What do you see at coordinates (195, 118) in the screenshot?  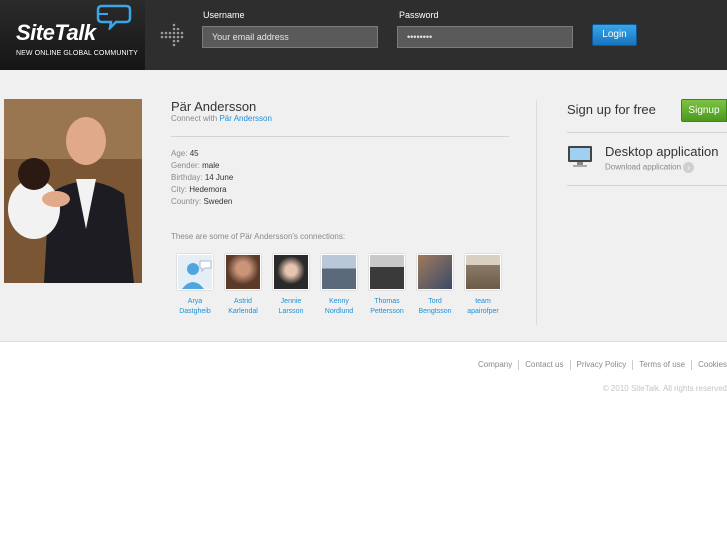 I see `connect-prefix: Connect with` at bounding box center [195, 118].